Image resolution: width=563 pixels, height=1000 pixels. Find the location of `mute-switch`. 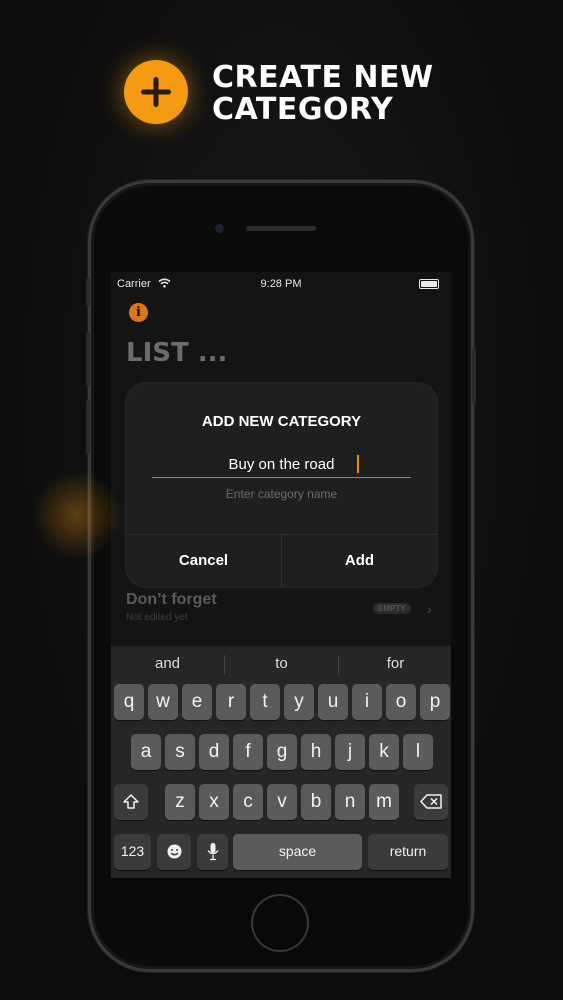

mute-switch is located at coordinates (88, 292).